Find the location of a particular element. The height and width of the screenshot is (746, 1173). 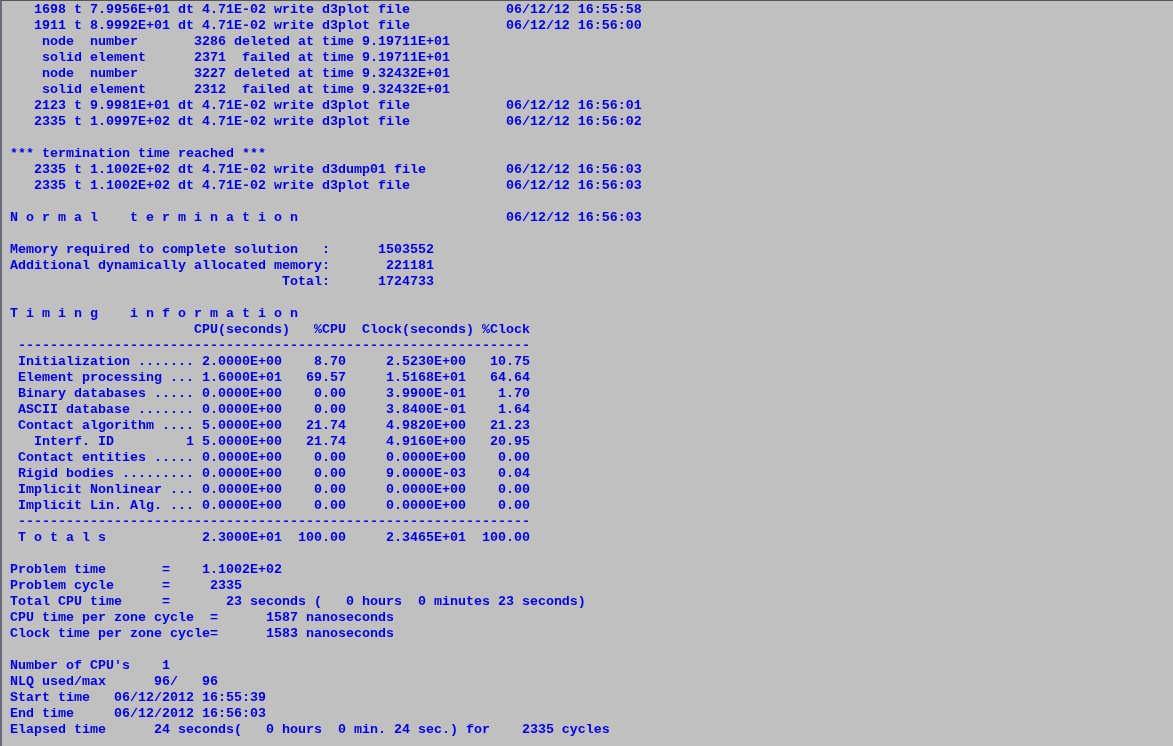

console-line: Contact algorithm .... 5.0000E+00 21.74 4.9820E+00 21.23 is located at coordinates (273, 426).